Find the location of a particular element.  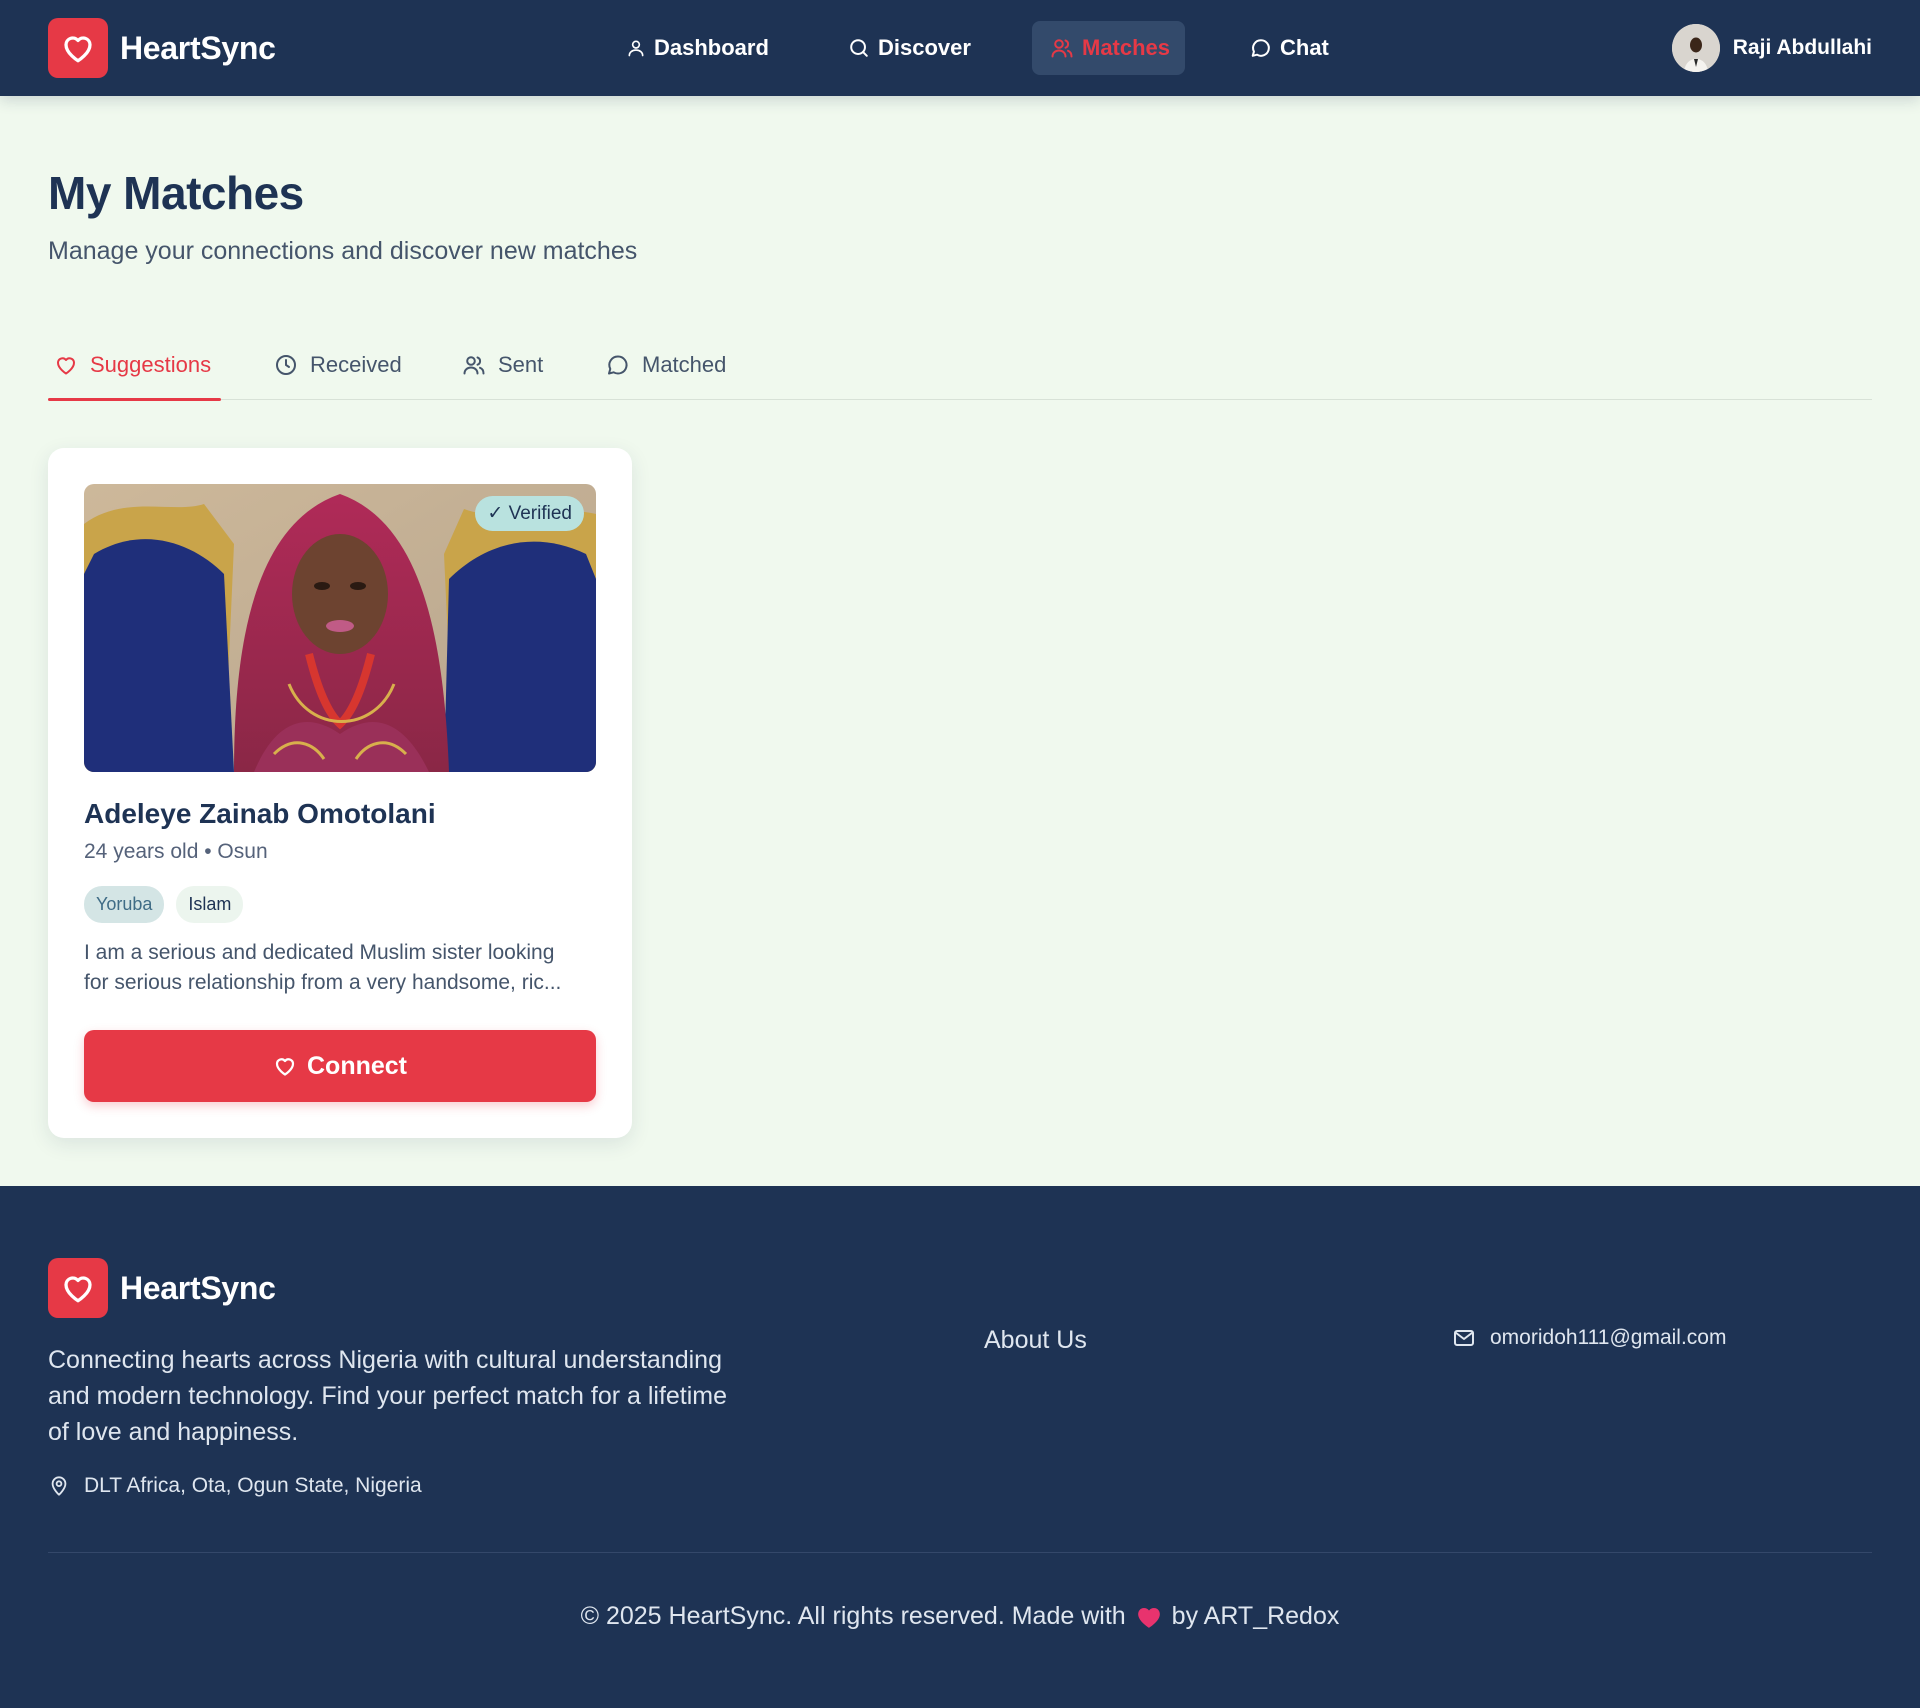

nav-matches: Matches is located at coordinates (1108, 48).